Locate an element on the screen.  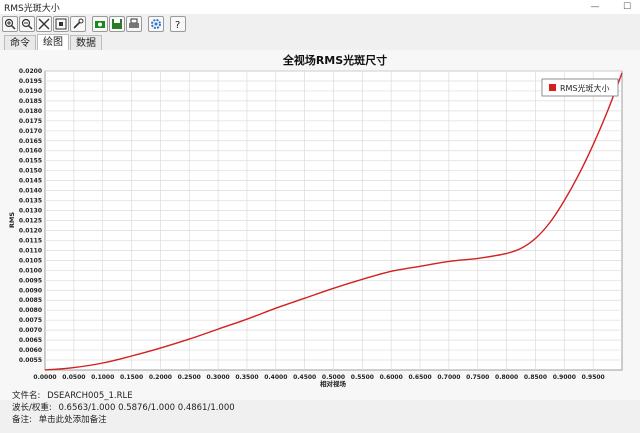
x-tick-label: 0.3500 is located at coordinates (246, 377).